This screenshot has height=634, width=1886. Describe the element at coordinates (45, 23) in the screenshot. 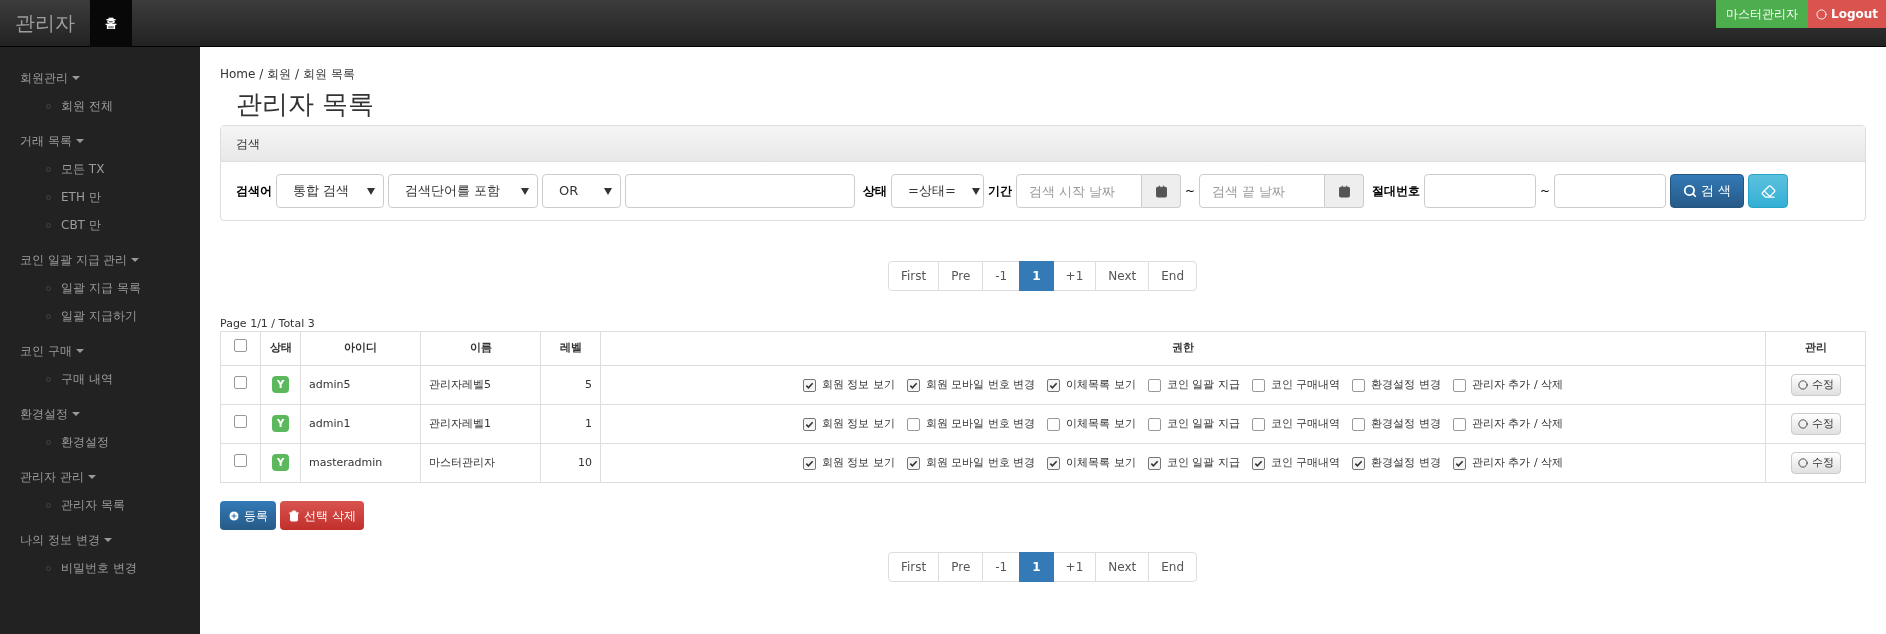

I see `brand-title: 관리자` at that location.